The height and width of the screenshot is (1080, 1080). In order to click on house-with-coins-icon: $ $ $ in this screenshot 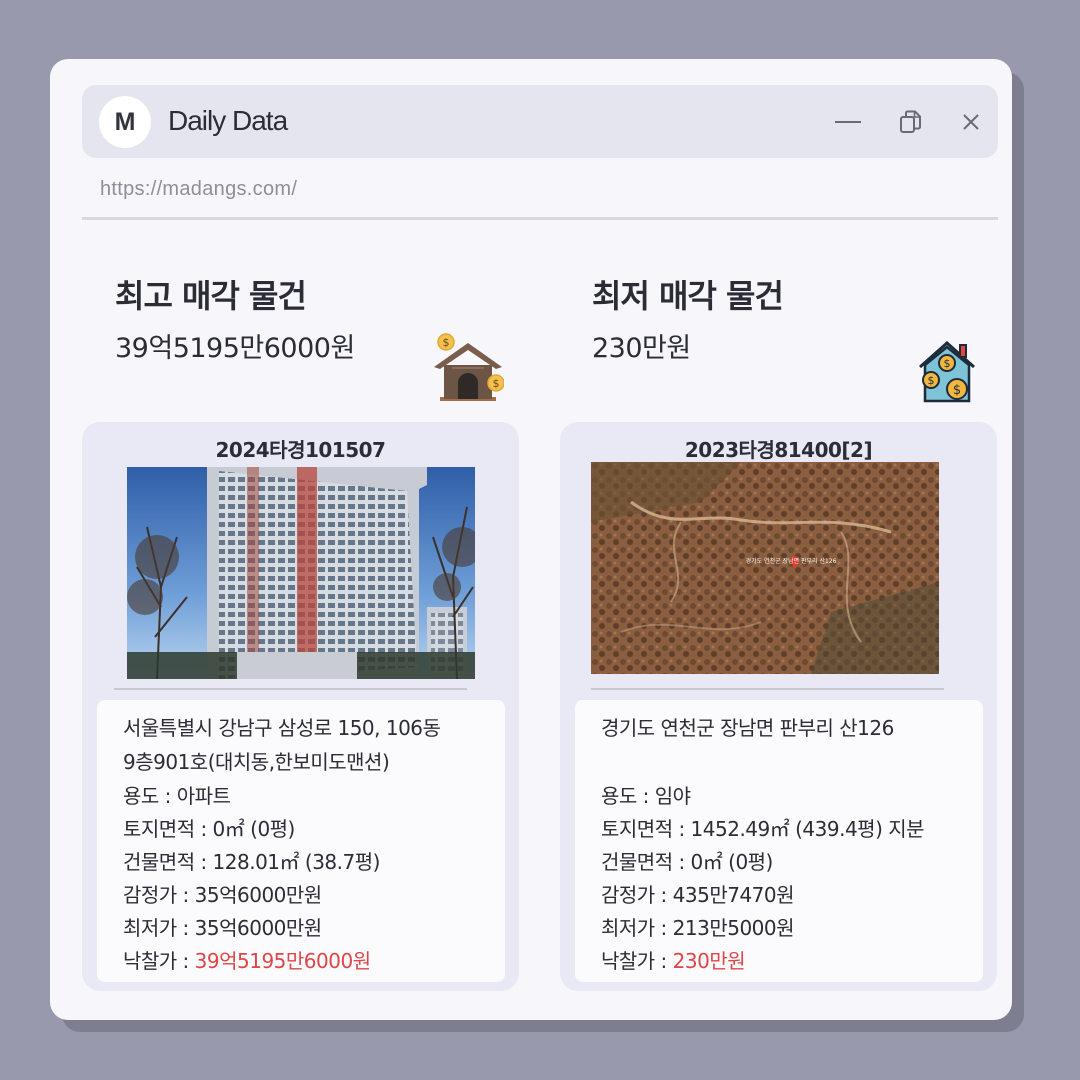, I will do `click(947, 371)`.